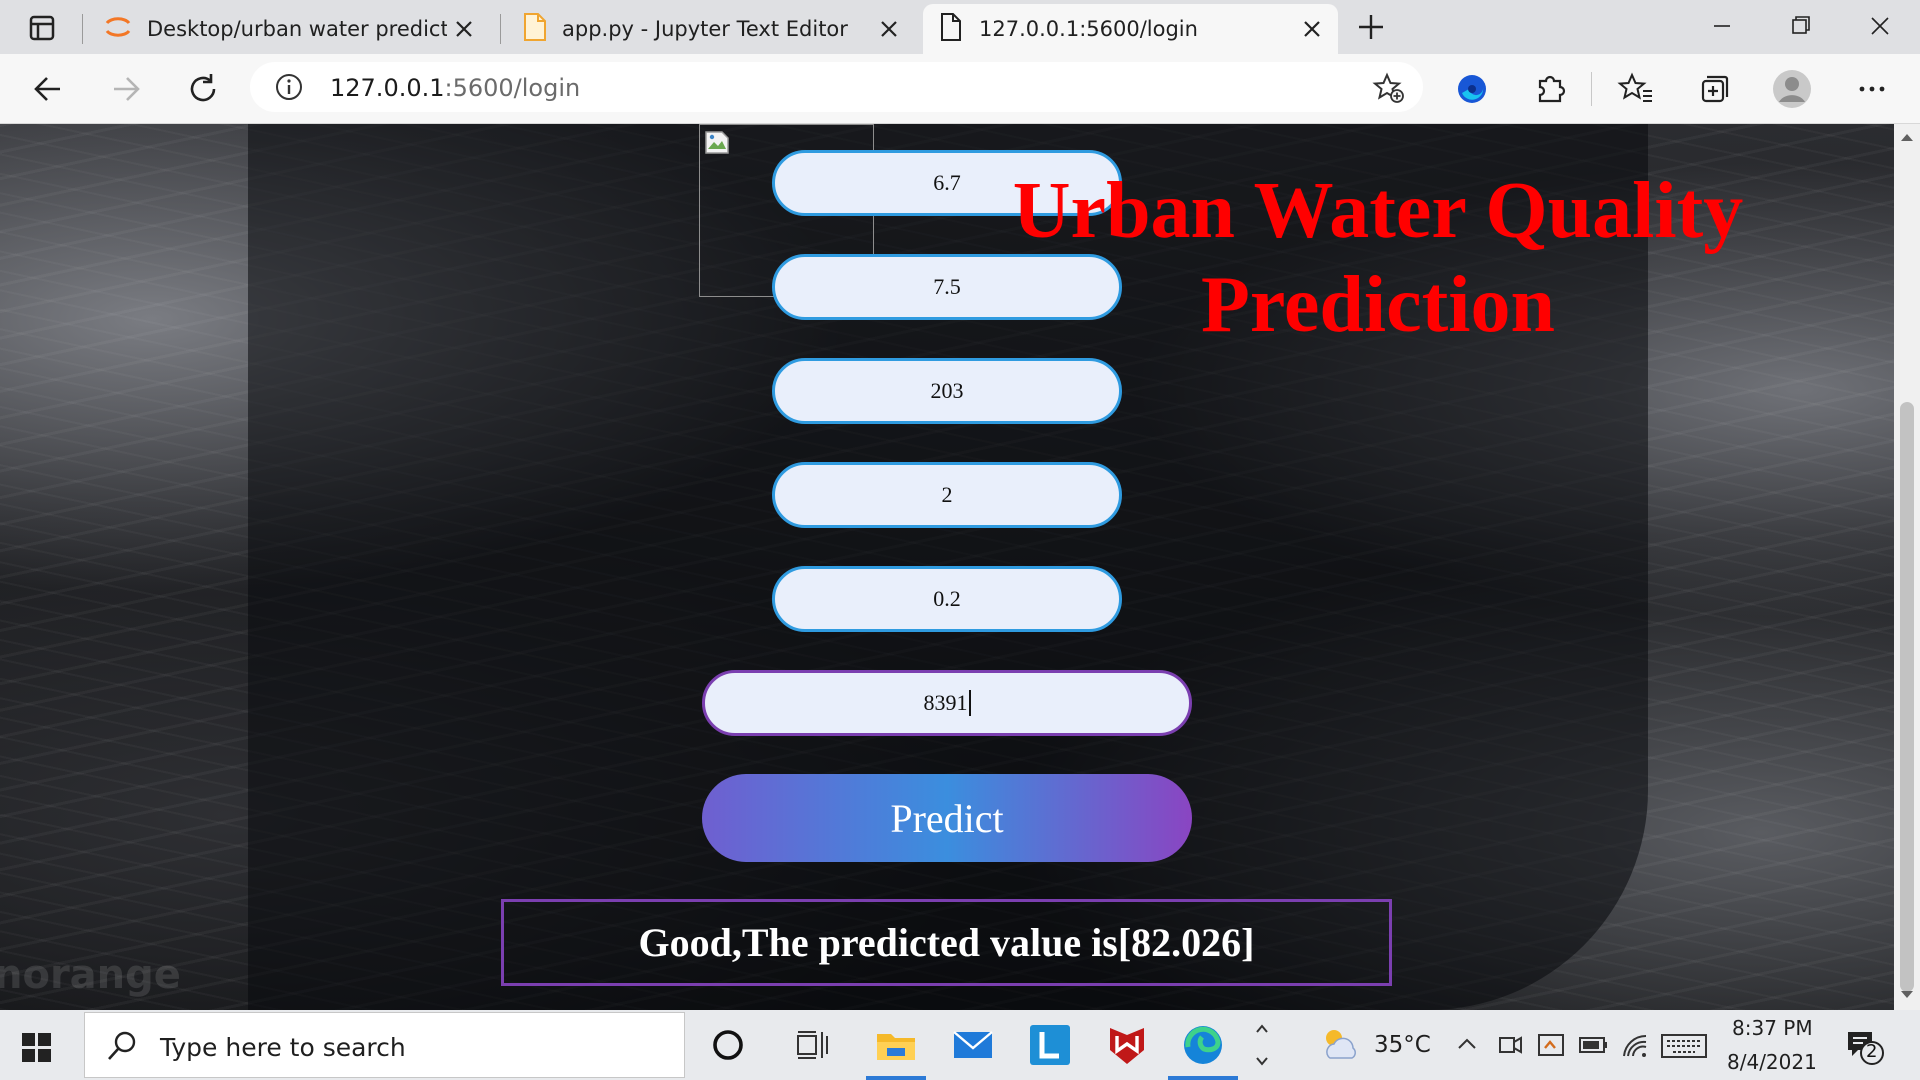 The width and height of the screenshot is (1920, 1080). Describe the element at coordinates (1262, 1047) in the screenshot. I see `overflow-chevrons-icon` at that location.